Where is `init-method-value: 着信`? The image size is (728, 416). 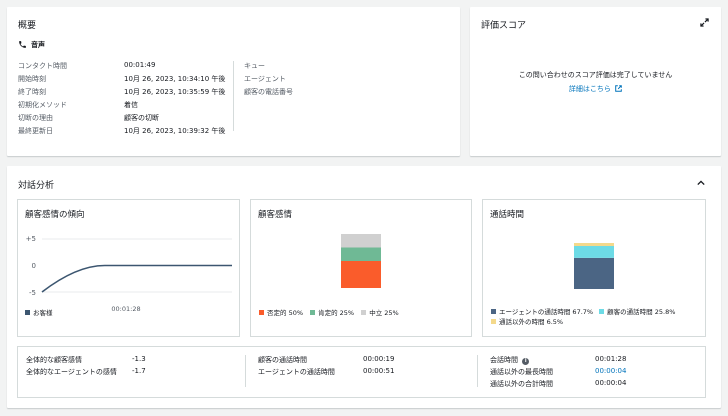
init-method-value: 着信 is located at coordinates (131, 105).